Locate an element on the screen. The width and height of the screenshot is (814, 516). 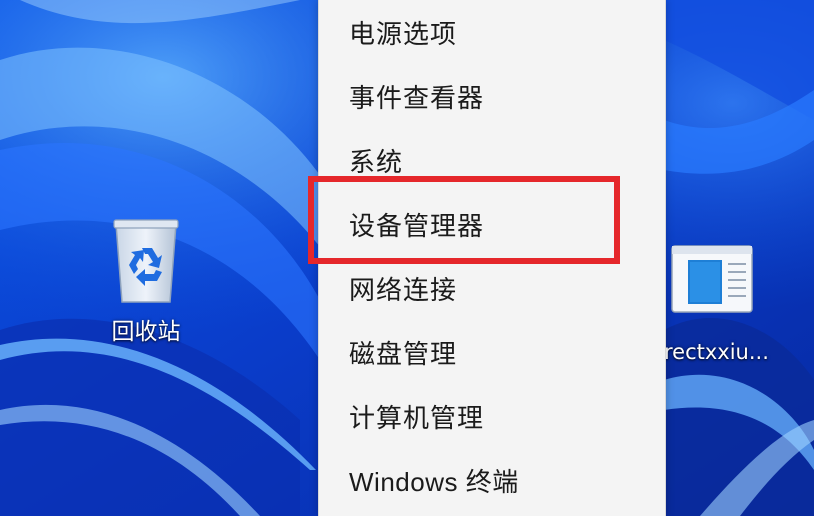
recycle-bin-shortcut: 回收站 is located at coordinates (146, 279).